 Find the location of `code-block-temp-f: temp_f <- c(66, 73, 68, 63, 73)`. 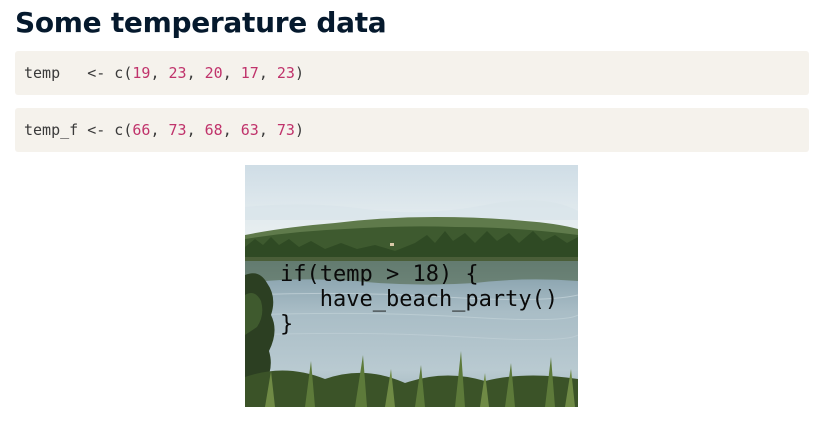

code-block-temp-f: temp_f <- c(66, 73, 68, 63, 73) is located at coordinates (412, 130).